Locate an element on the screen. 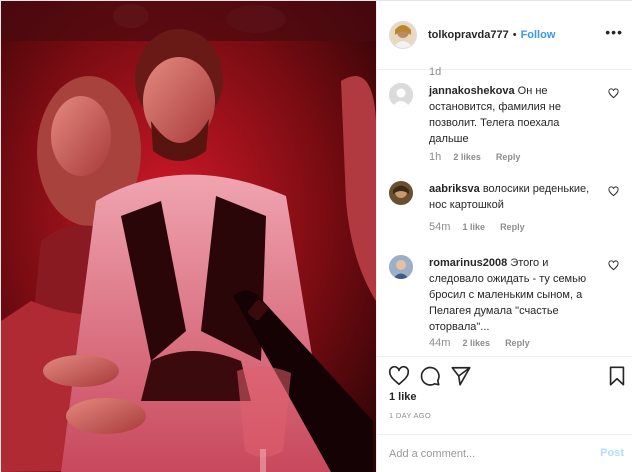  post-timestamp: 1 DAY AGO is located at coordinates (410, 415).